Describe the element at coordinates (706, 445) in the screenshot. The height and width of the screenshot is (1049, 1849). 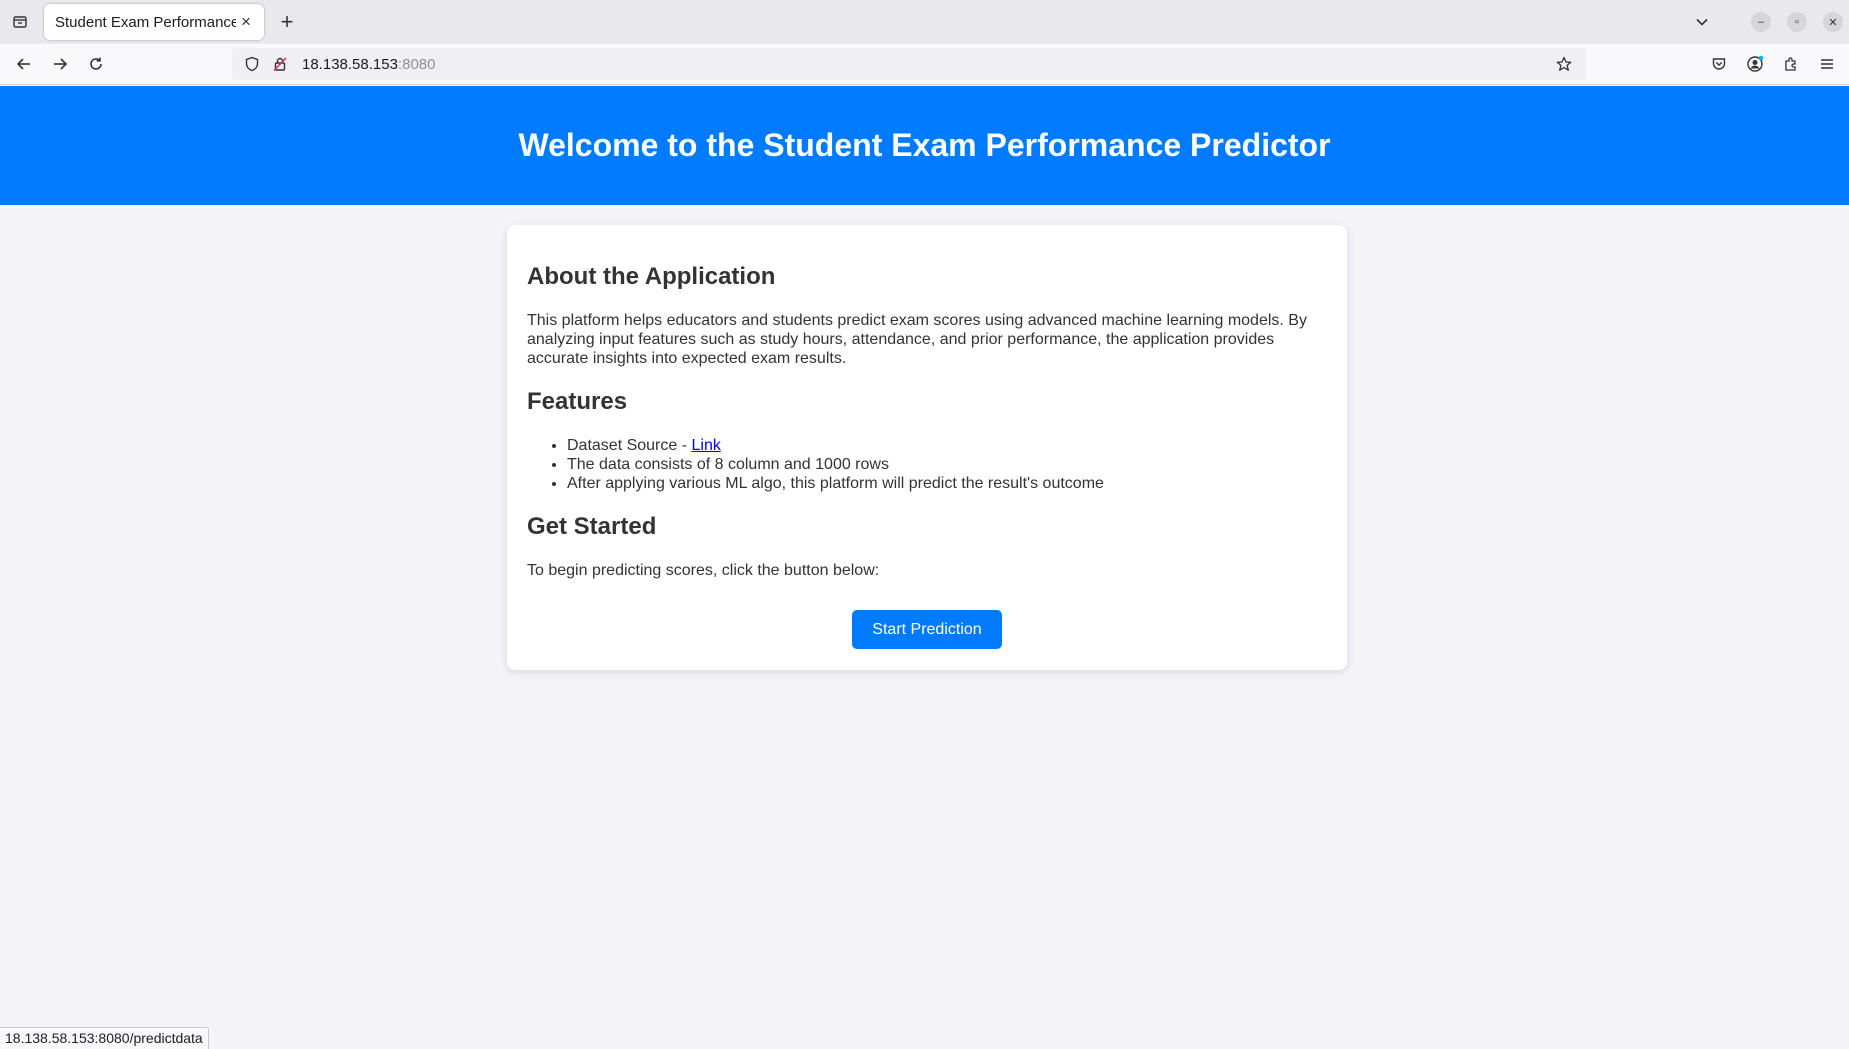
I see `dataset-link: Link` at that location.